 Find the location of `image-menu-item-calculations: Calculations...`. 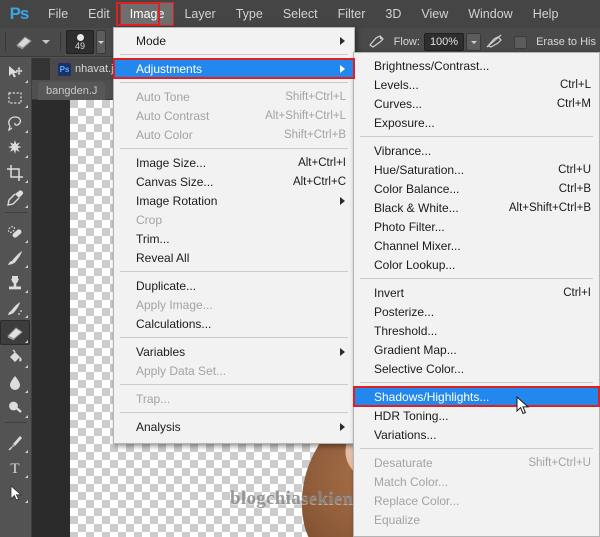

image-menu-item-calculations: Calculations... is located at coordinates (234, 323).